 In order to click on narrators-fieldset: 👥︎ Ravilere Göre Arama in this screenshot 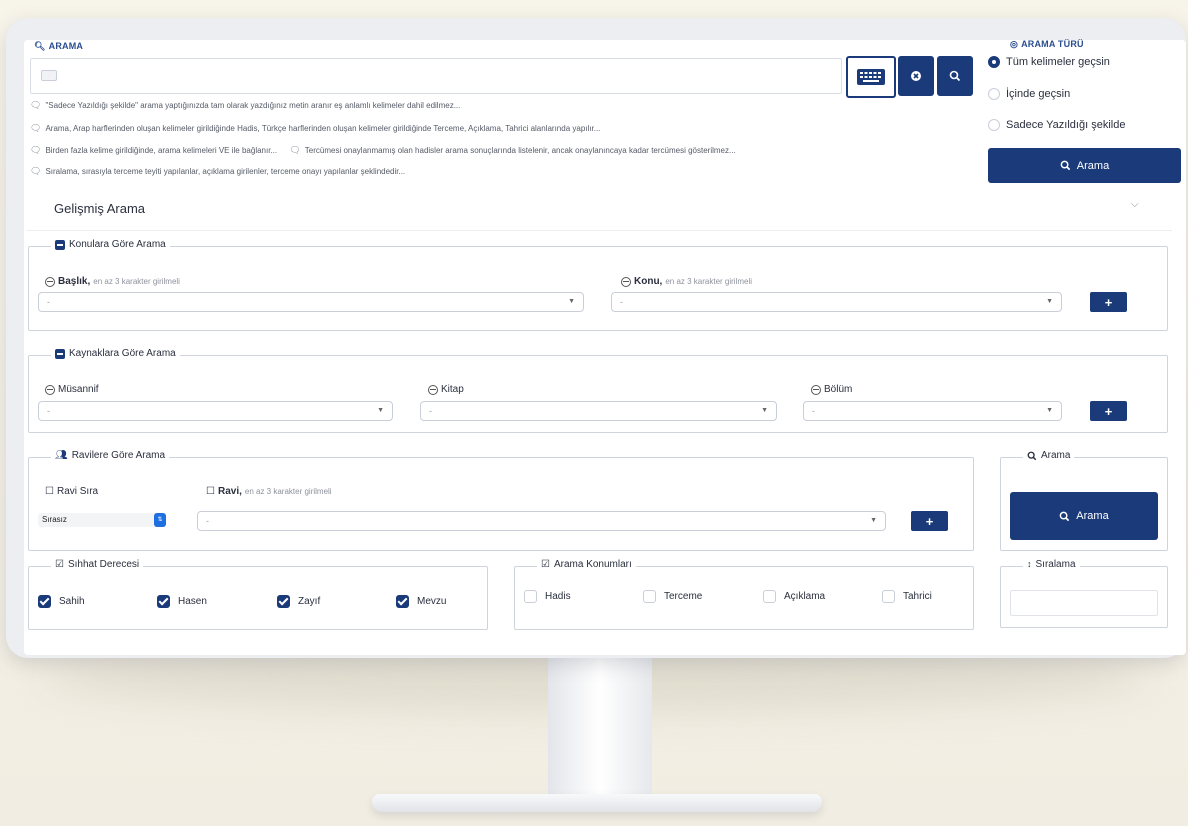, I will do `click(501, 500)`.